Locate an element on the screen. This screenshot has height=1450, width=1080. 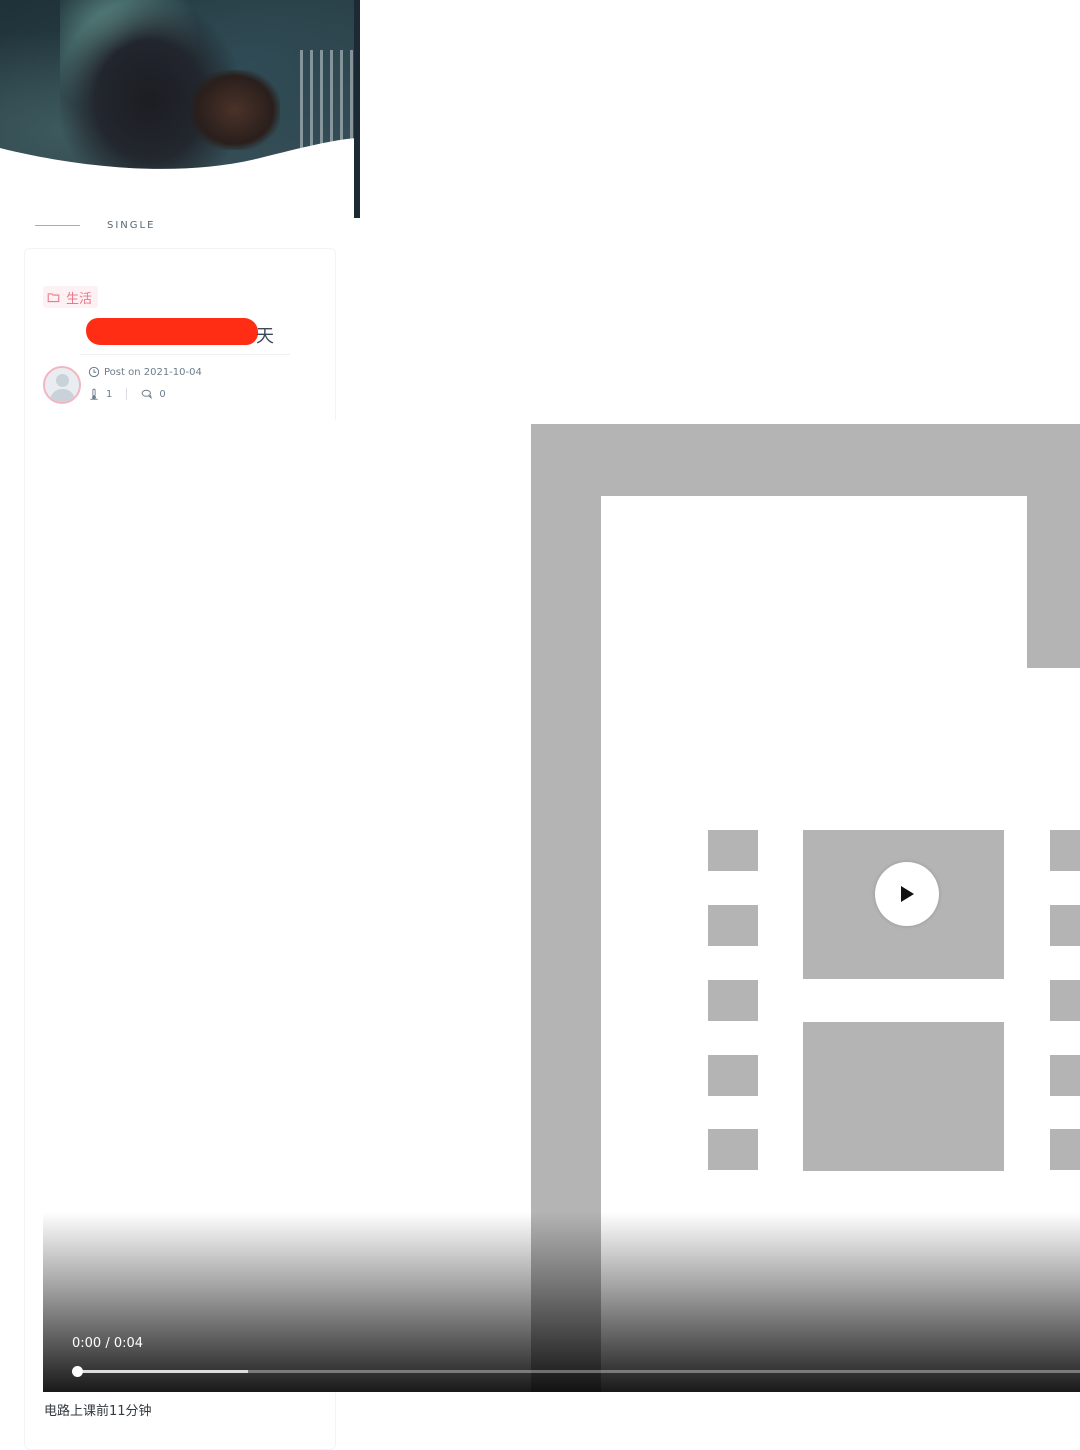
video-placeholder-block is located at coordinates (903, 1096).